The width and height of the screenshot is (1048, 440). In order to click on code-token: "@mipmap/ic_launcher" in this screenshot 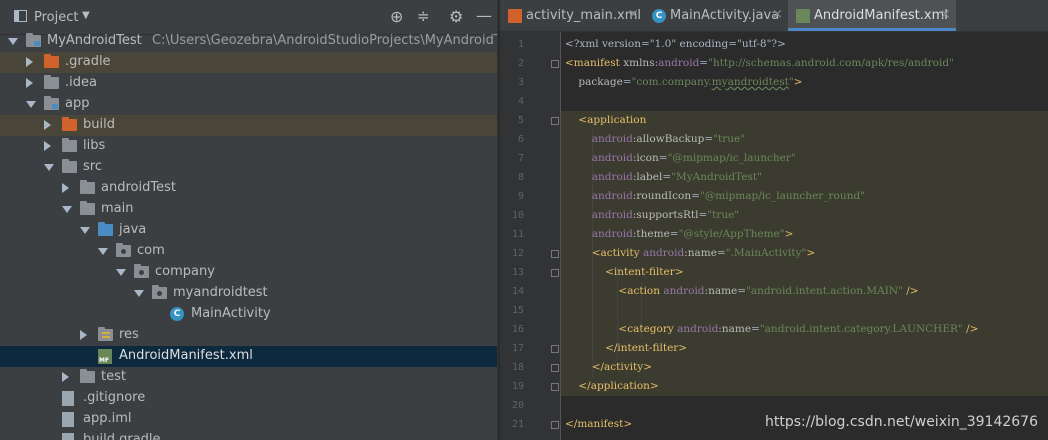, I will do `click(731, 158)`.